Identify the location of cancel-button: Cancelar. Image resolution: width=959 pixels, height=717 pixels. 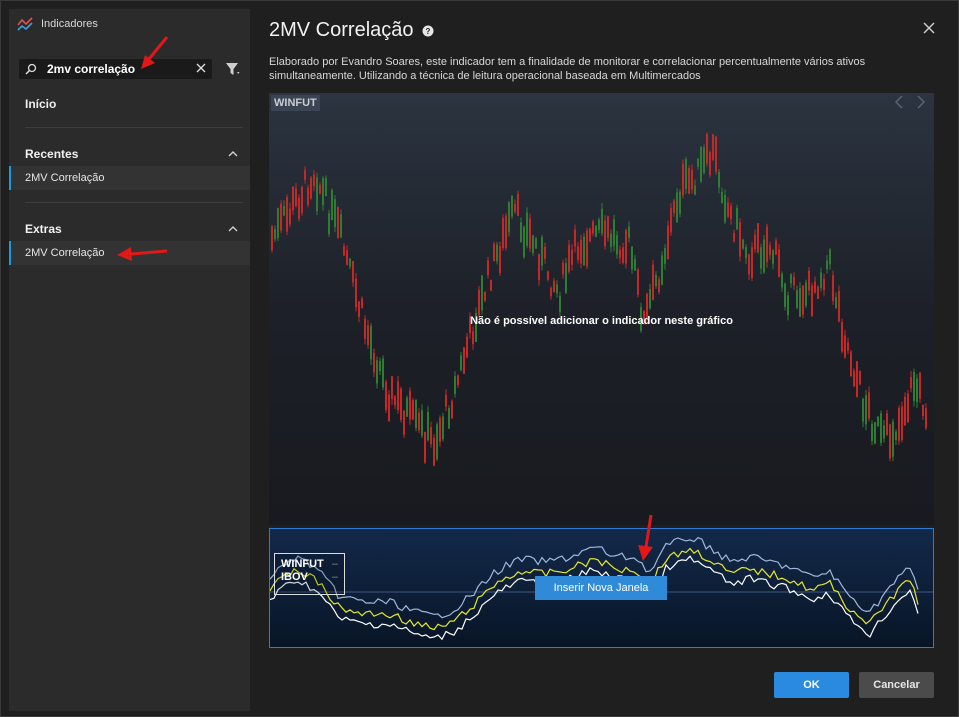
(896, 685).